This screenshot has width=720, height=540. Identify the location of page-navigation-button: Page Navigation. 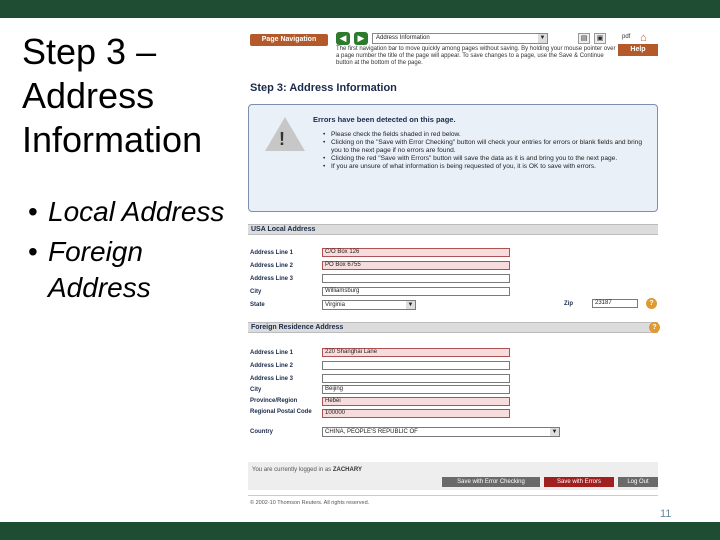
(289, 40).